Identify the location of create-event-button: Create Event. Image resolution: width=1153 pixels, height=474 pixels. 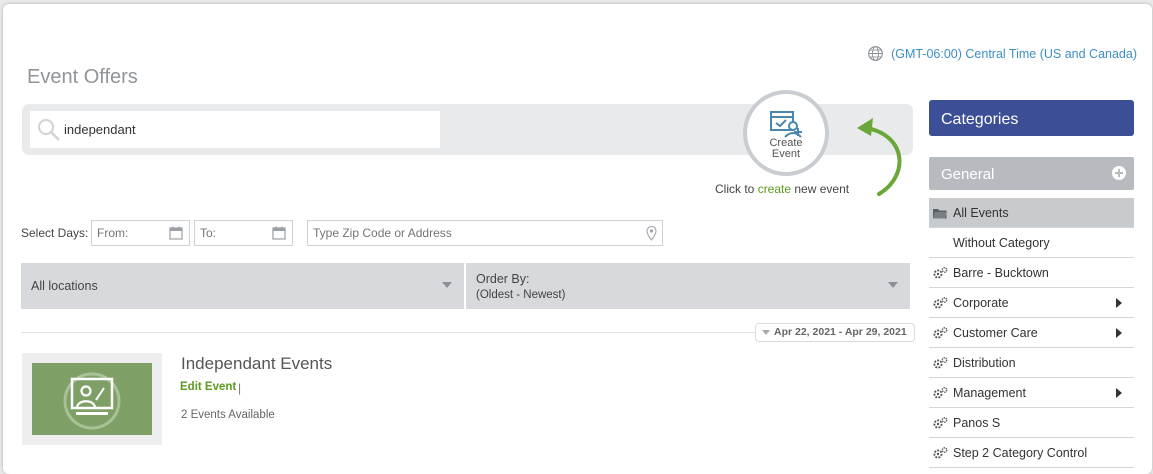
(786, 133).